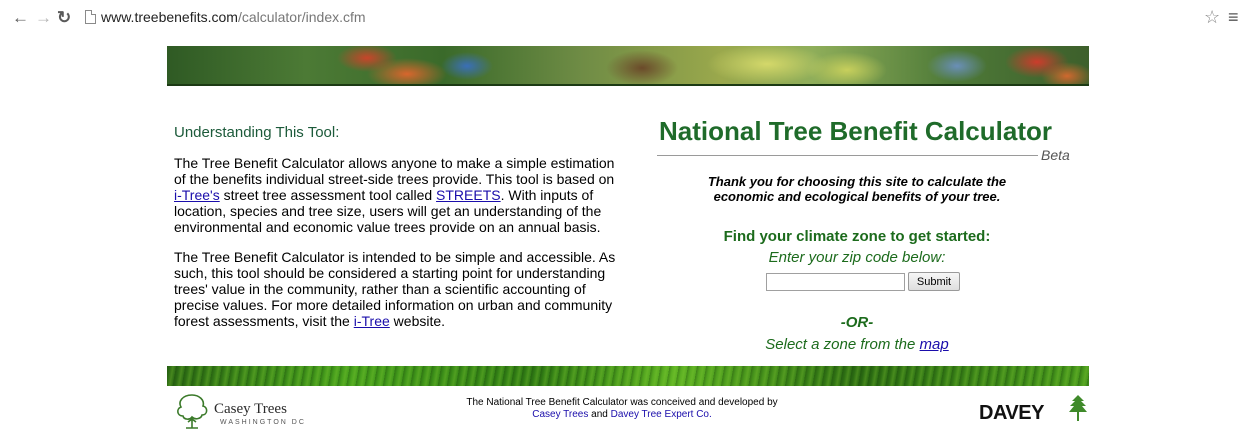  I want to click on intro-text-2: street tree assessment tool called, so click(328, 195).